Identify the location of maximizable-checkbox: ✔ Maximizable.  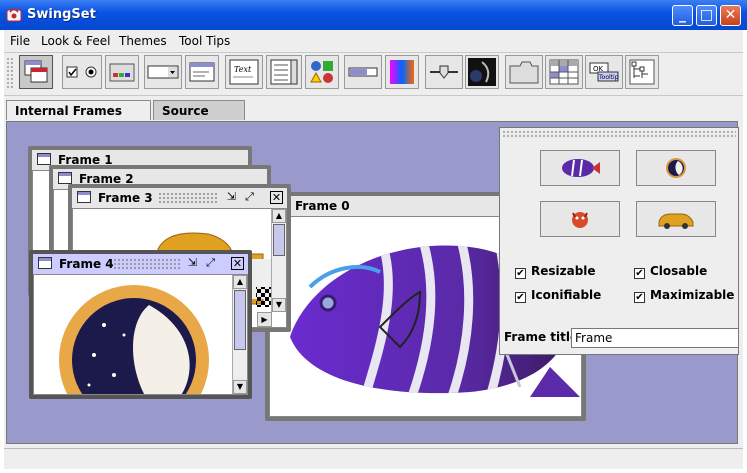
(684, 295).